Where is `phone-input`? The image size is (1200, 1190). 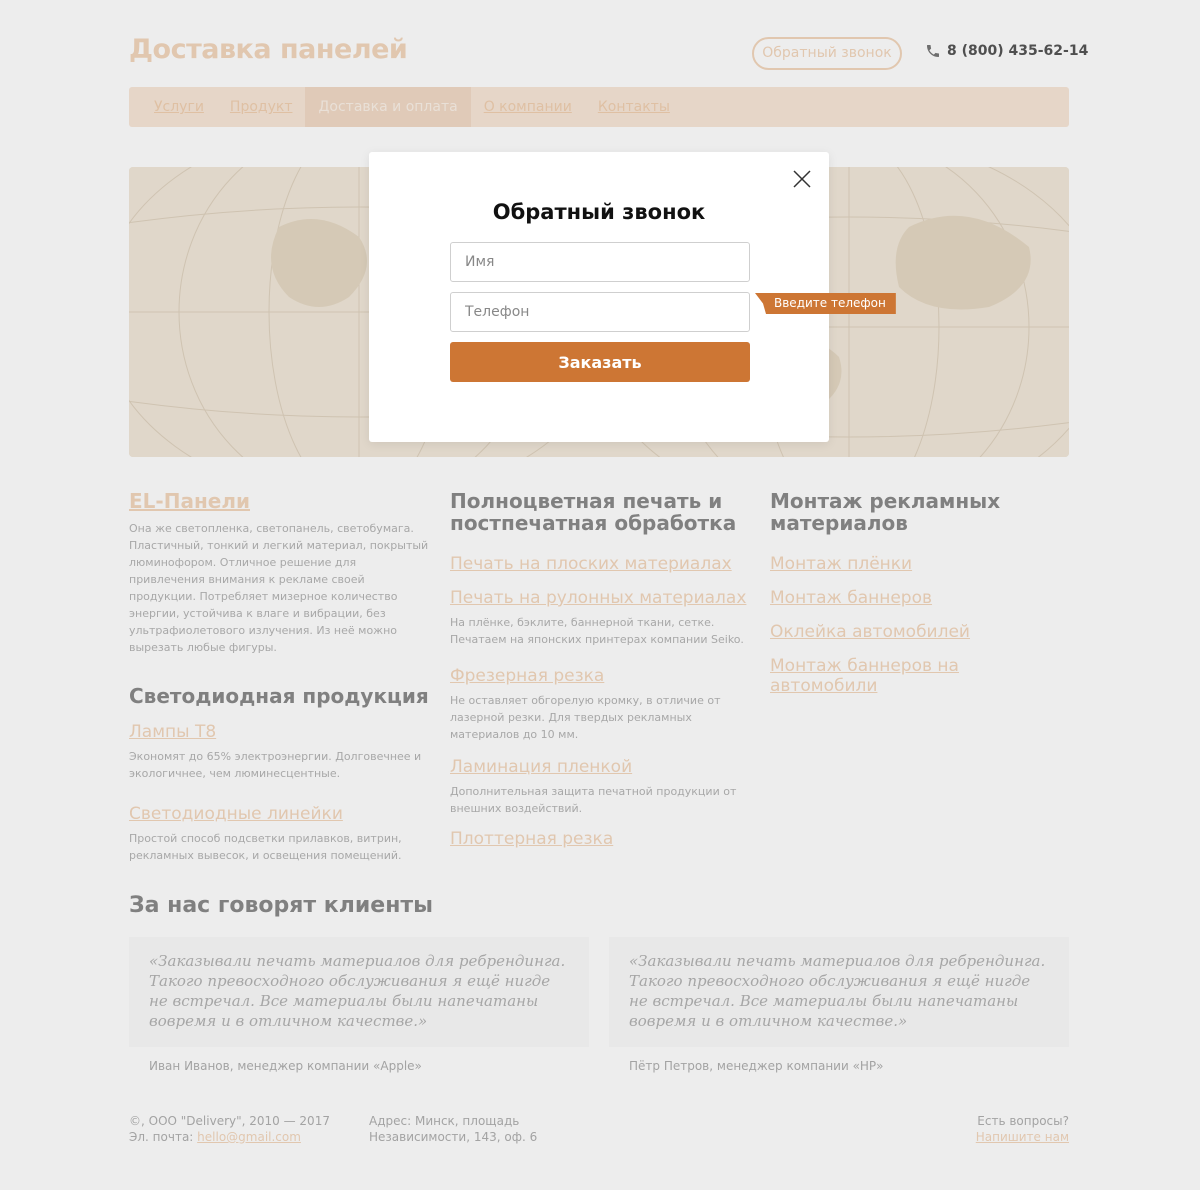 phone-input is located at coordinates (600, 312).